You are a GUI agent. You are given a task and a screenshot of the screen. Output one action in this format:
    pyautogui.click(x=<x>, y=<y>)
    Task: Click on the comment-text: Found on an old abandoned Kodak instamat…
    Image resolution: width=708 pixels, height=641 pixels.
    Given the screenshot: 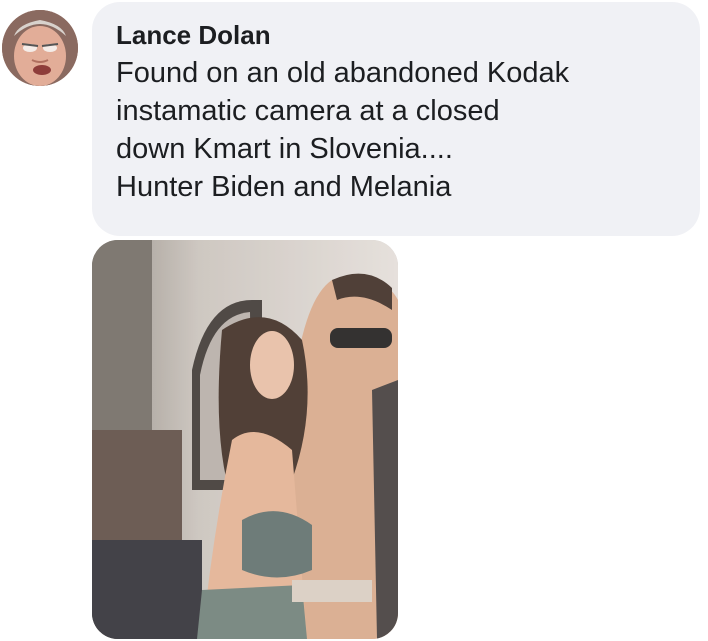 What is the action you would take?
    pyautogui.click(x=343, y=130)
    